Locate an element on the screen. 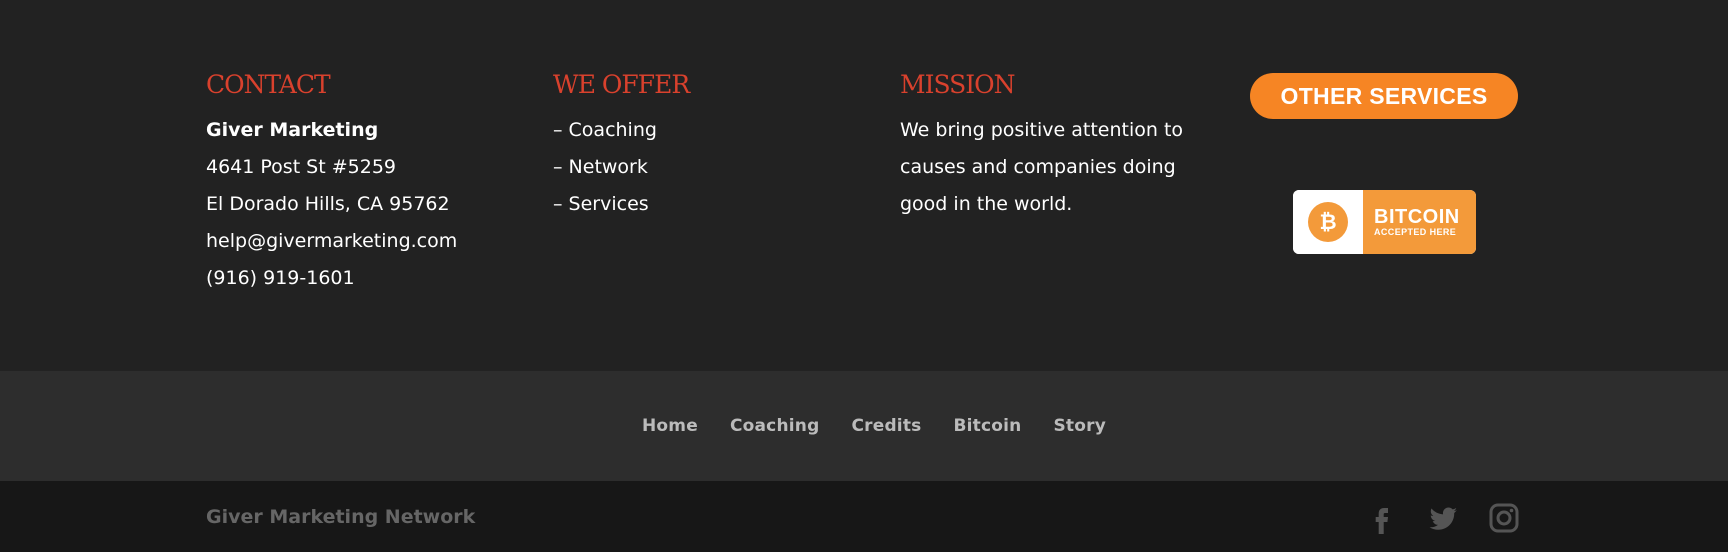  twitter-link is located at coordinates (1443, 518).